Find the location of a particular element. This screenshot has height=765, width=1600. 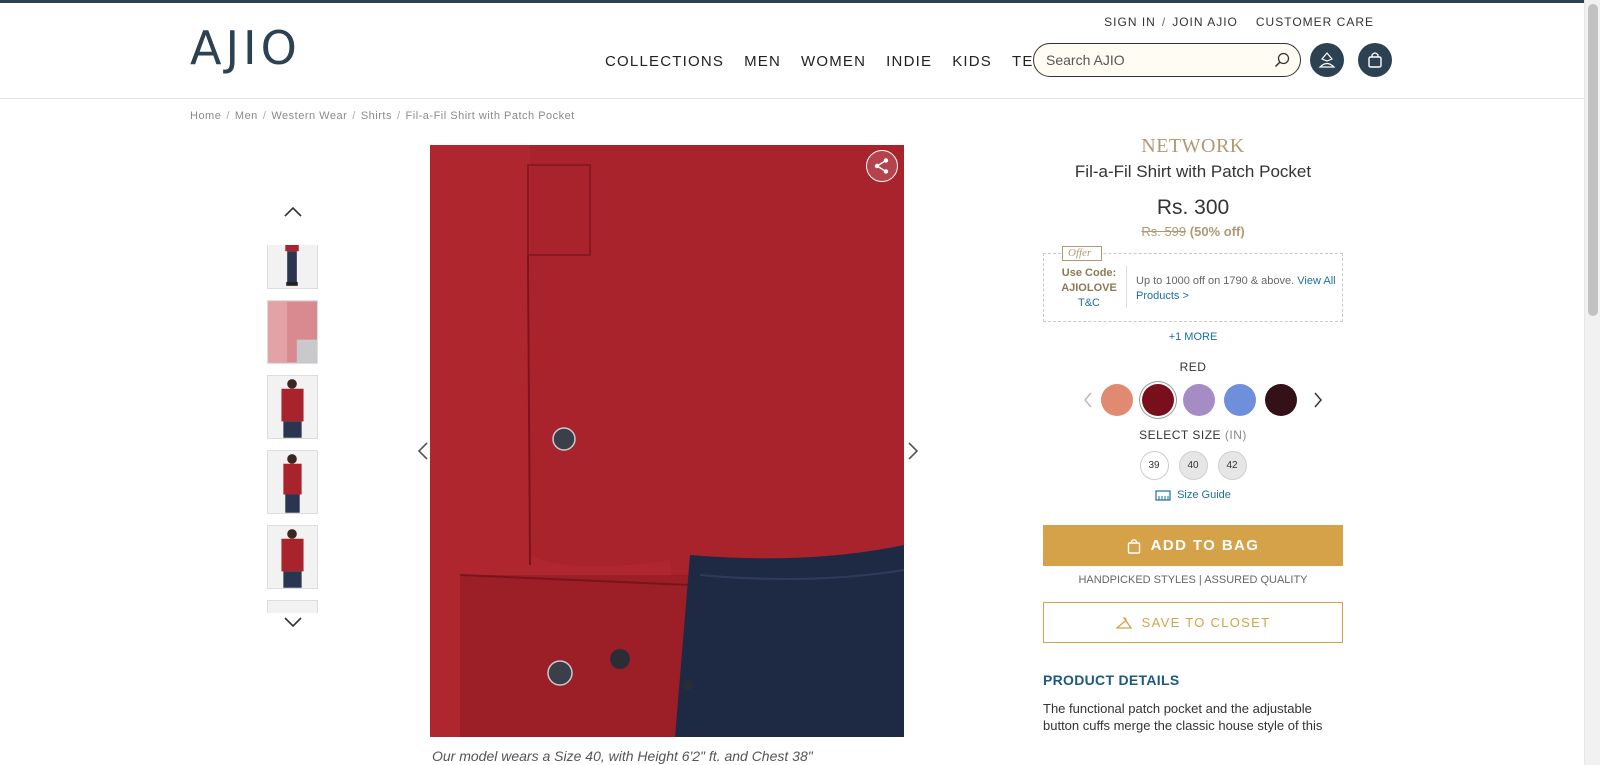

selected-color-label: RED is located at coordinates (1193, 367).